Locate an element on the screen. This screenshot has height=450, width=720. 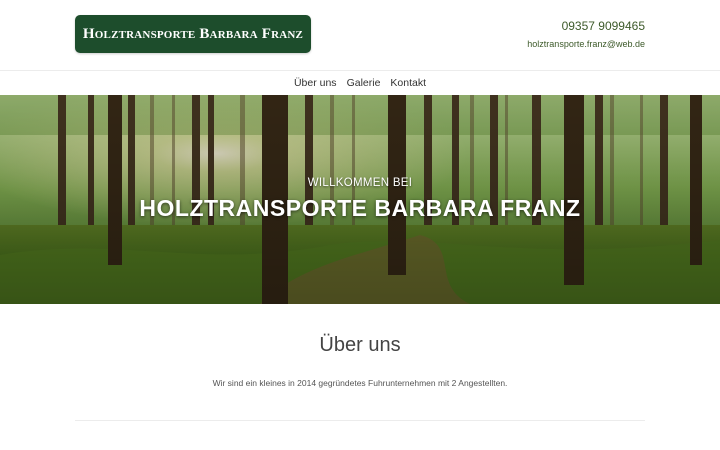
divider is located at coordinates (360, 420).